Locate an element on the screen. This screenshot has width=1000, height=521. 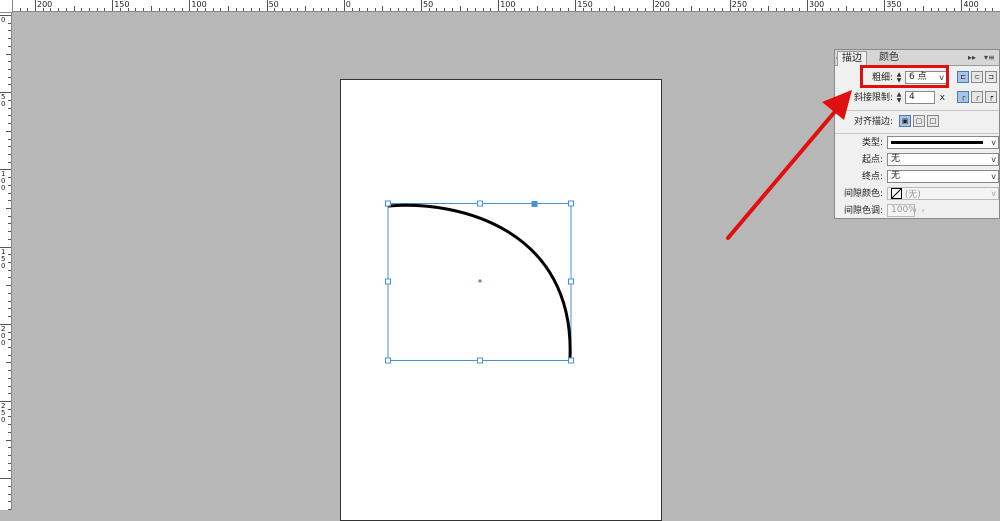
annotation-arrow is located at coordinates (789, 165).